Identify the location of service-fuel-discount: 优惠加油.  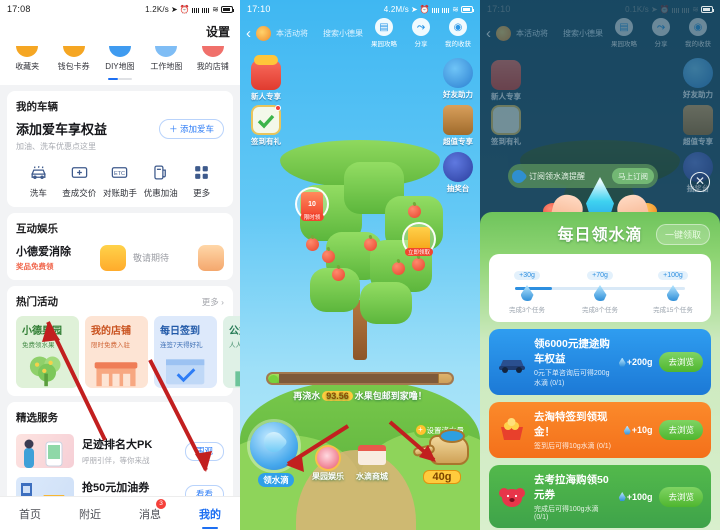
(160, 181).